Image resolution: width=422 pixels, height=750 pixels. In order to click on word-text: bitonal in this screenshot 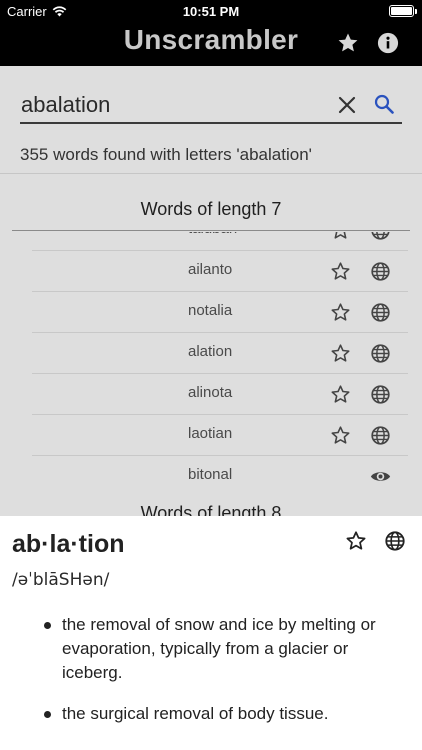, I will do `click(210, 474)`.